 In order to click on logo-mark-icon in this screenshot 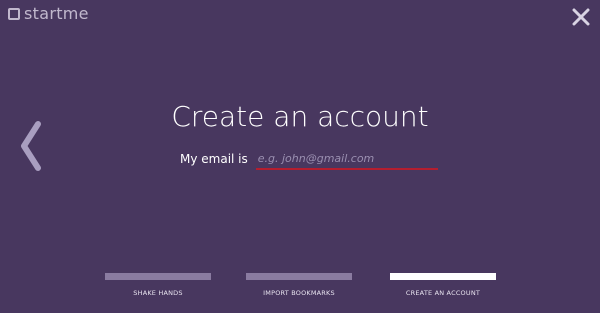, I will do `click(14, 14)`.